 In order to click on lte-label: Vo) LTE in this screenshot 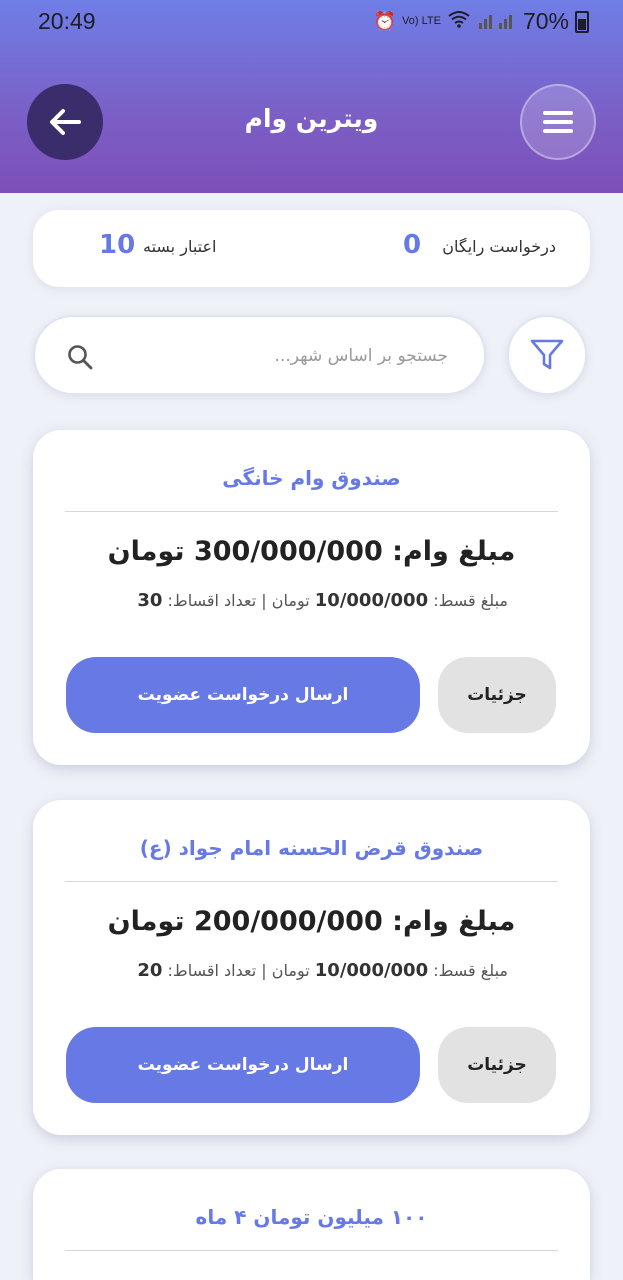, I will do `click(421, 21)`.